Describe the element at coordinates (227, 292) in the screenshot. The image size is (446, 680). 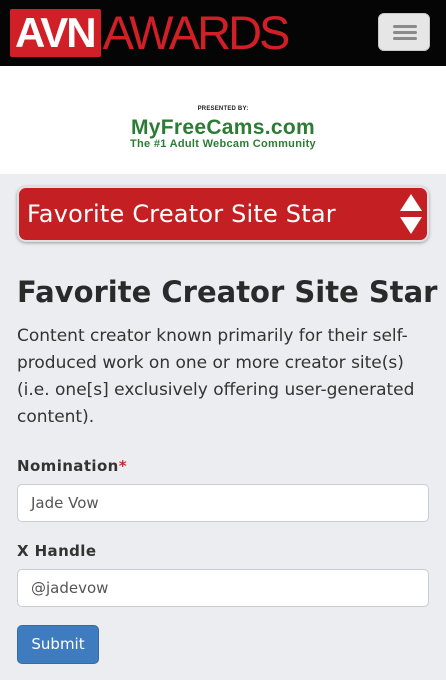
I see `page-title: Favorite Creator Site Star` at that location.